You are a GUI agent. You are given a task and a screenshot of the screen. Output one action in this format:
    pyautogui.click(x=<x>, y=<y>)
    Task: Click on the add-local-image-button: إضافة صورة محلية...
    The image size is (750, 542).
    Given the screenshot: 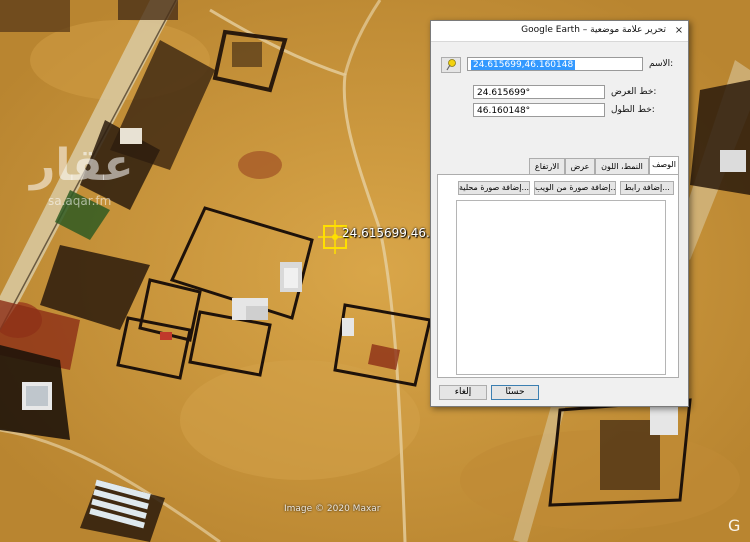 What is the action you would take?
    pyautogui.click(x=494, y=188)
    